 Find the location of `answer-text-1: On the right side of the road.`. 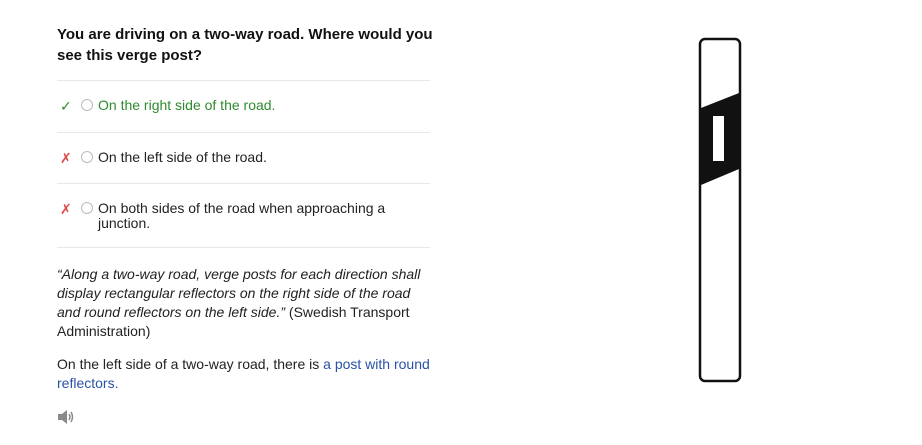

answer-text-1: On the right side of the road. is located at coordinates (248, 105).